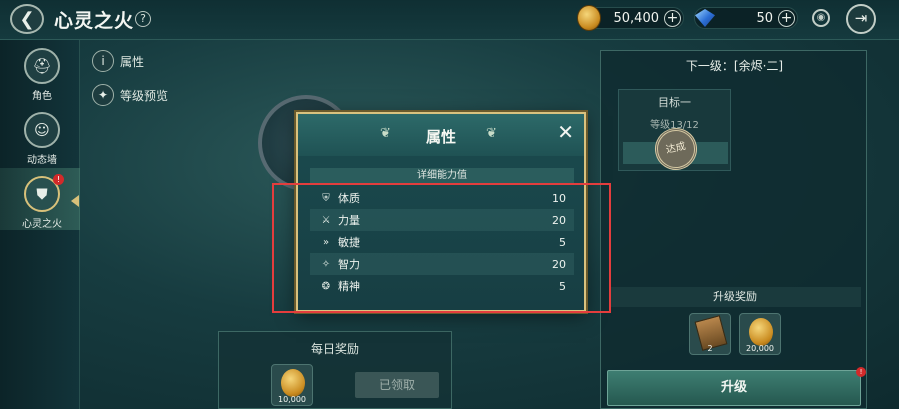 Image resolution: width=899 pixels, height=409 pixels. Describe the element at coordinates (103, 95) in the screenshot. I see `compass-icon: ✦` at that location.